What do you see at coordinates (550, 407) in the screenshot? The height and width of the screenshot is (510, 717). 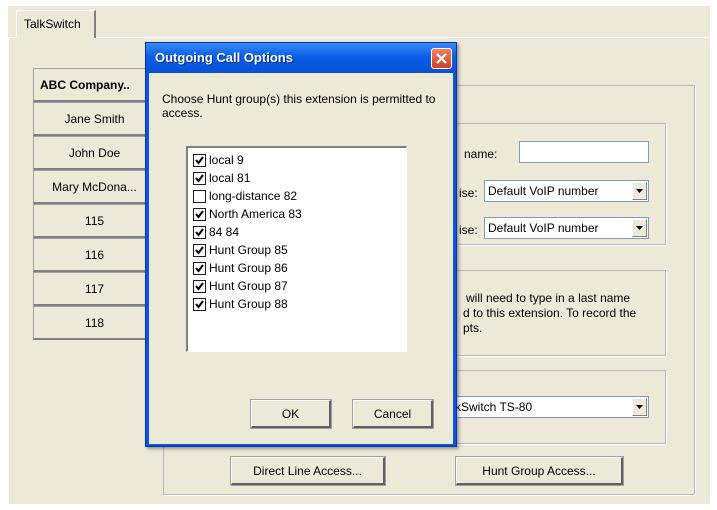 I see `system-select: kSwitch TS-80` at bounding box center [550, 407].